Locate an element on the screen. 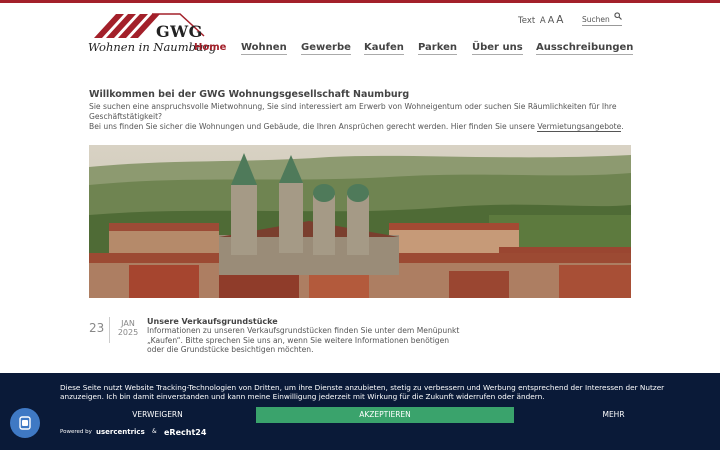 This screenshot has width=720, height=450. text-size-medium: A is located at coordinates (551, 20).